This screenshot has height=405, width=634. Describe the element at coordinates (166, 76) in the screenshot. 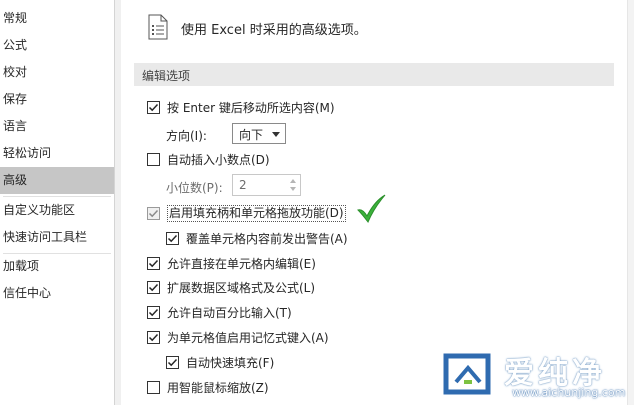

I see `section-title: 编辑选项` at that location.